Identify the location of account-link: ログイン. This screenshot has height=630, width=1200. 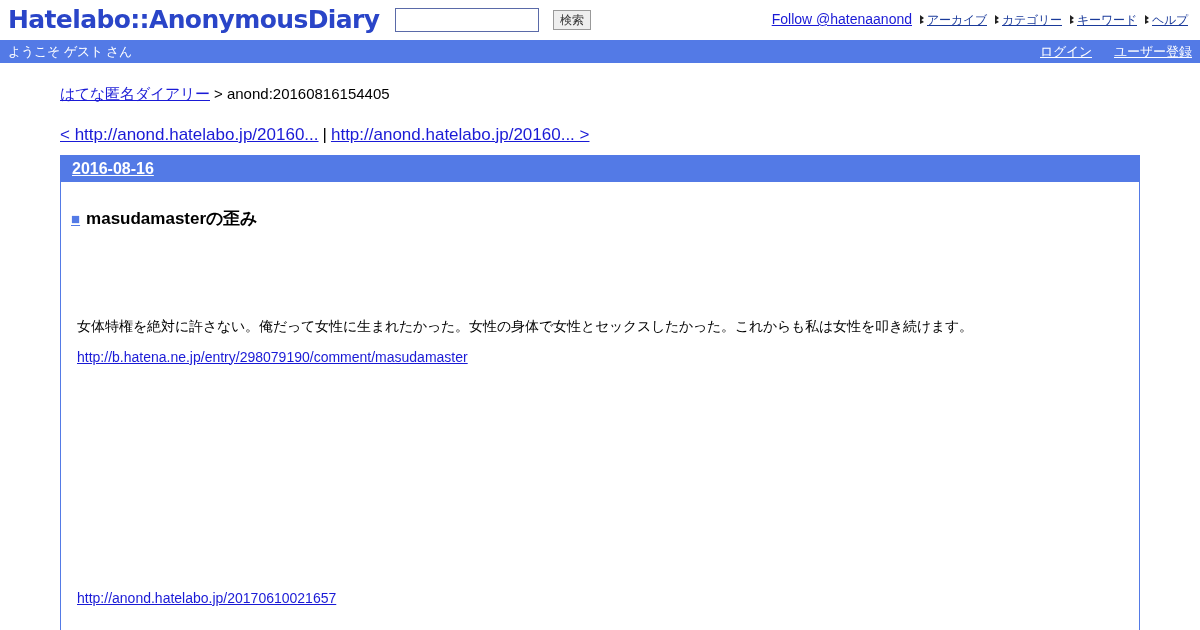
(1066, 51).